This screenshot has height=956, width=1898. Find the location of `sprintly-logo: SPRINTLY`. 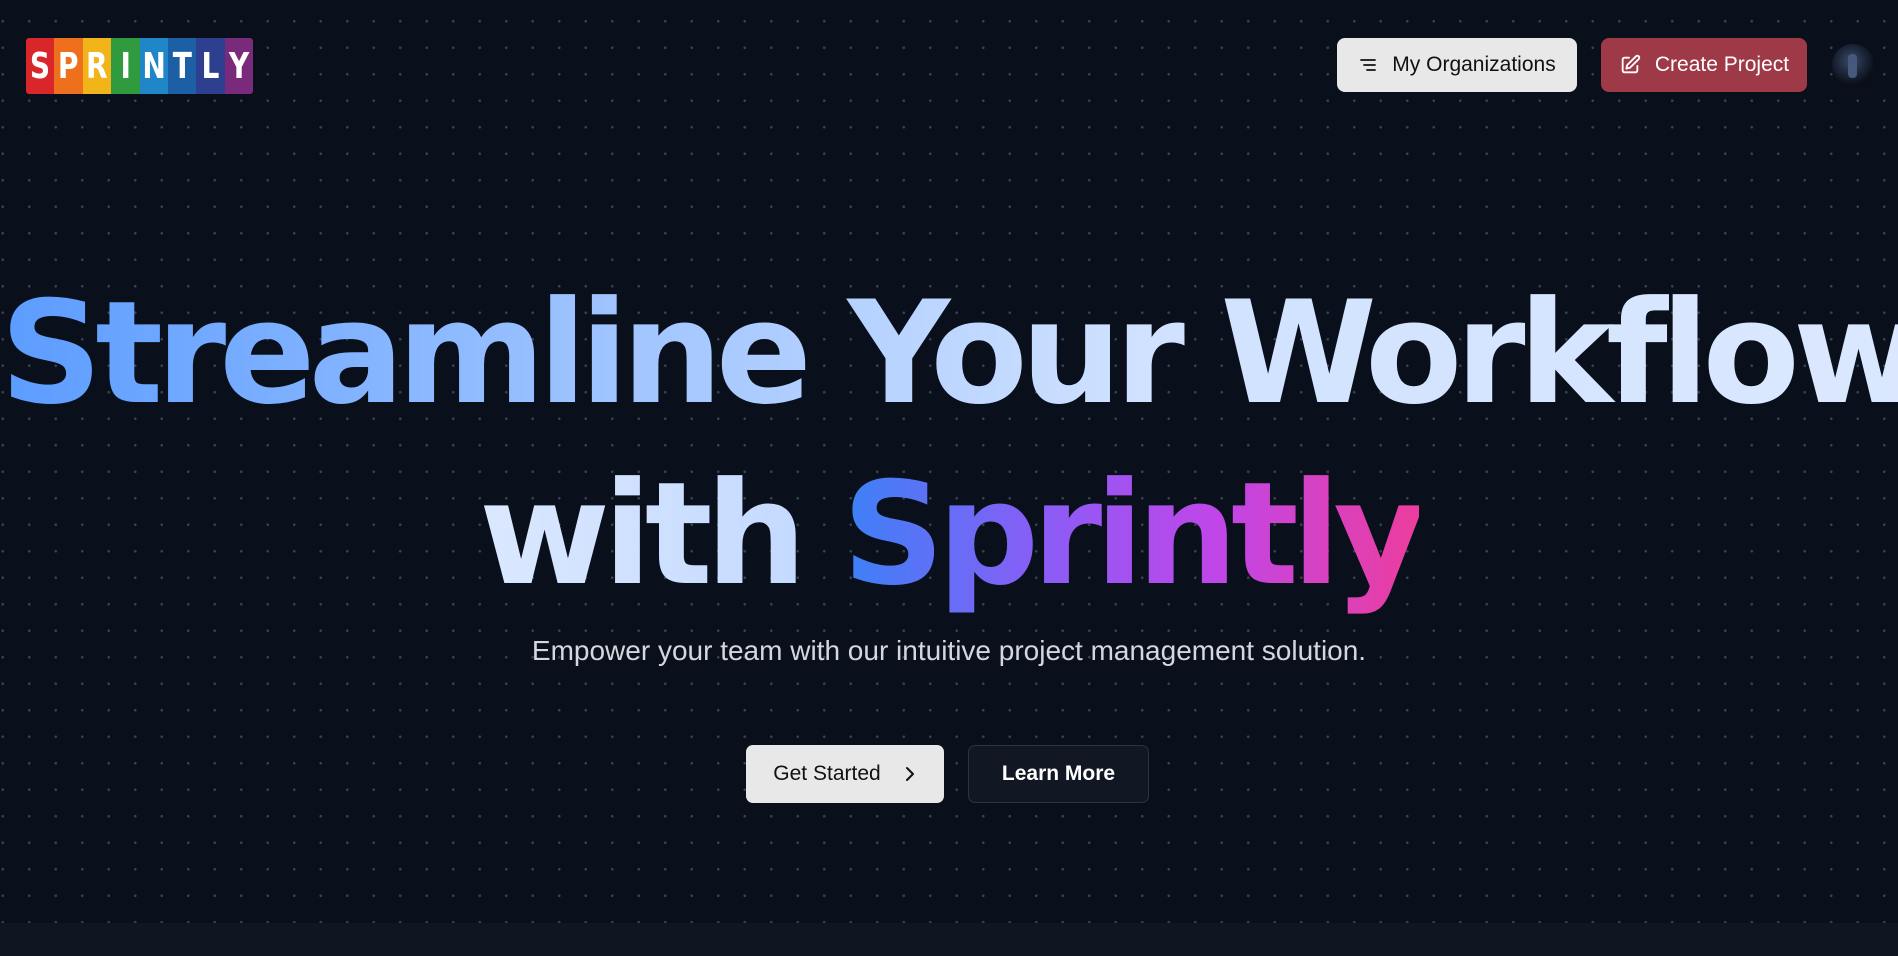

sprintly-logo: SPRINTLY is located at coordinates (140, 66).